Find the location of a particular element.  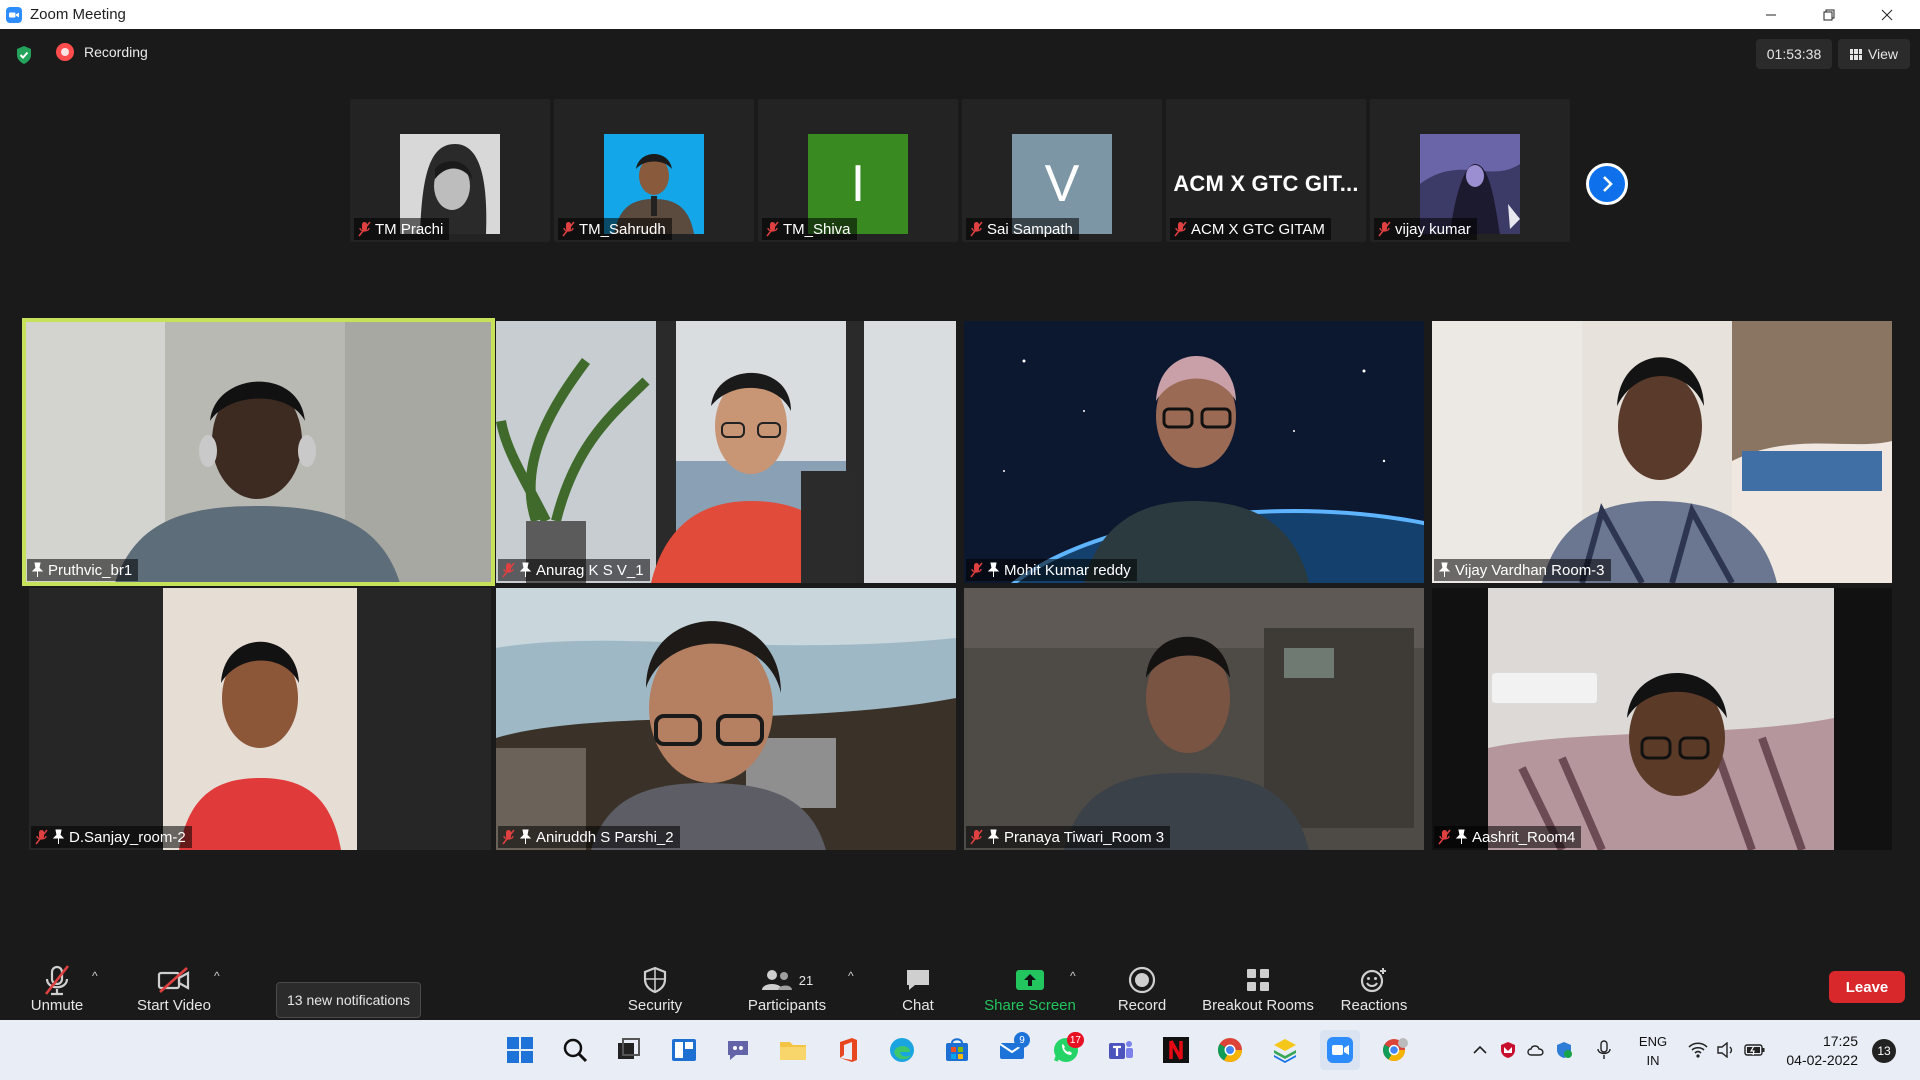

teams-button is located at coordinates (1121, 1050).